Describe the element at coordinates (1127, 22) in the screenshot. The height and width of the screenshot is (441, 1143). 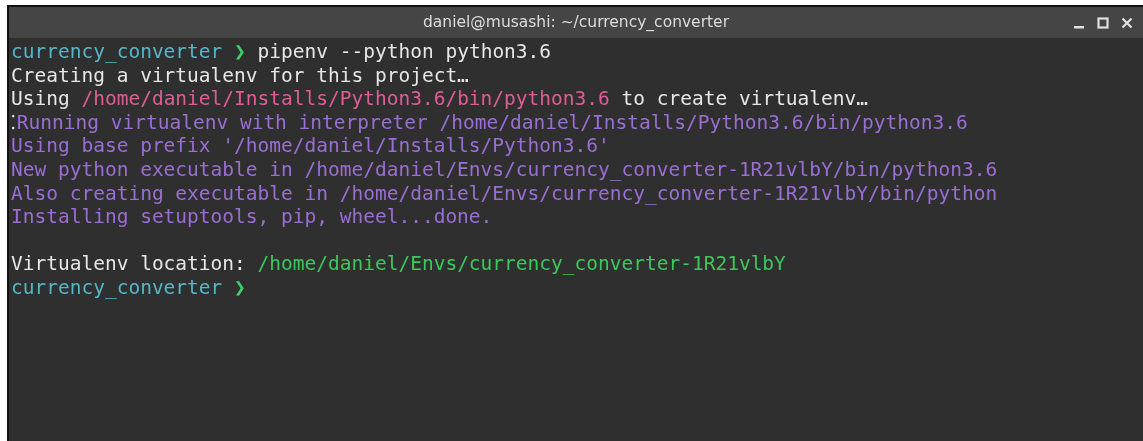
I see `close-icon` at that location.